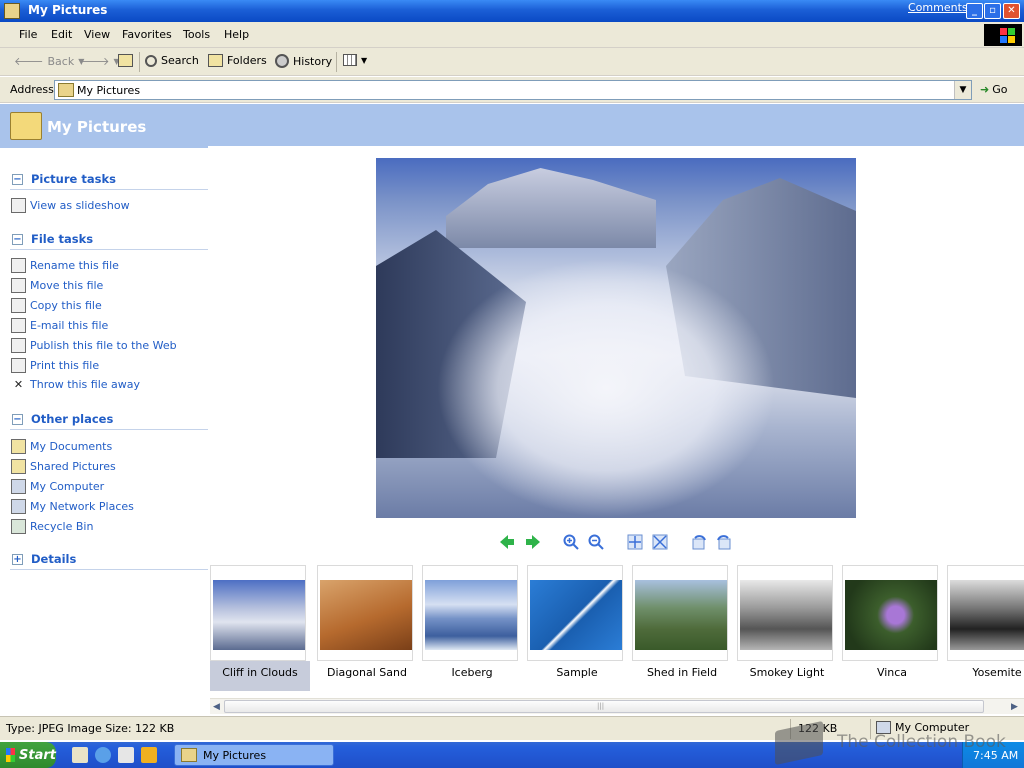 The image size is (1024, 768). What do you see at coordinates (507, 542) in the screenshot?
I see `previous-image-button` at bounding box center [507, 542].